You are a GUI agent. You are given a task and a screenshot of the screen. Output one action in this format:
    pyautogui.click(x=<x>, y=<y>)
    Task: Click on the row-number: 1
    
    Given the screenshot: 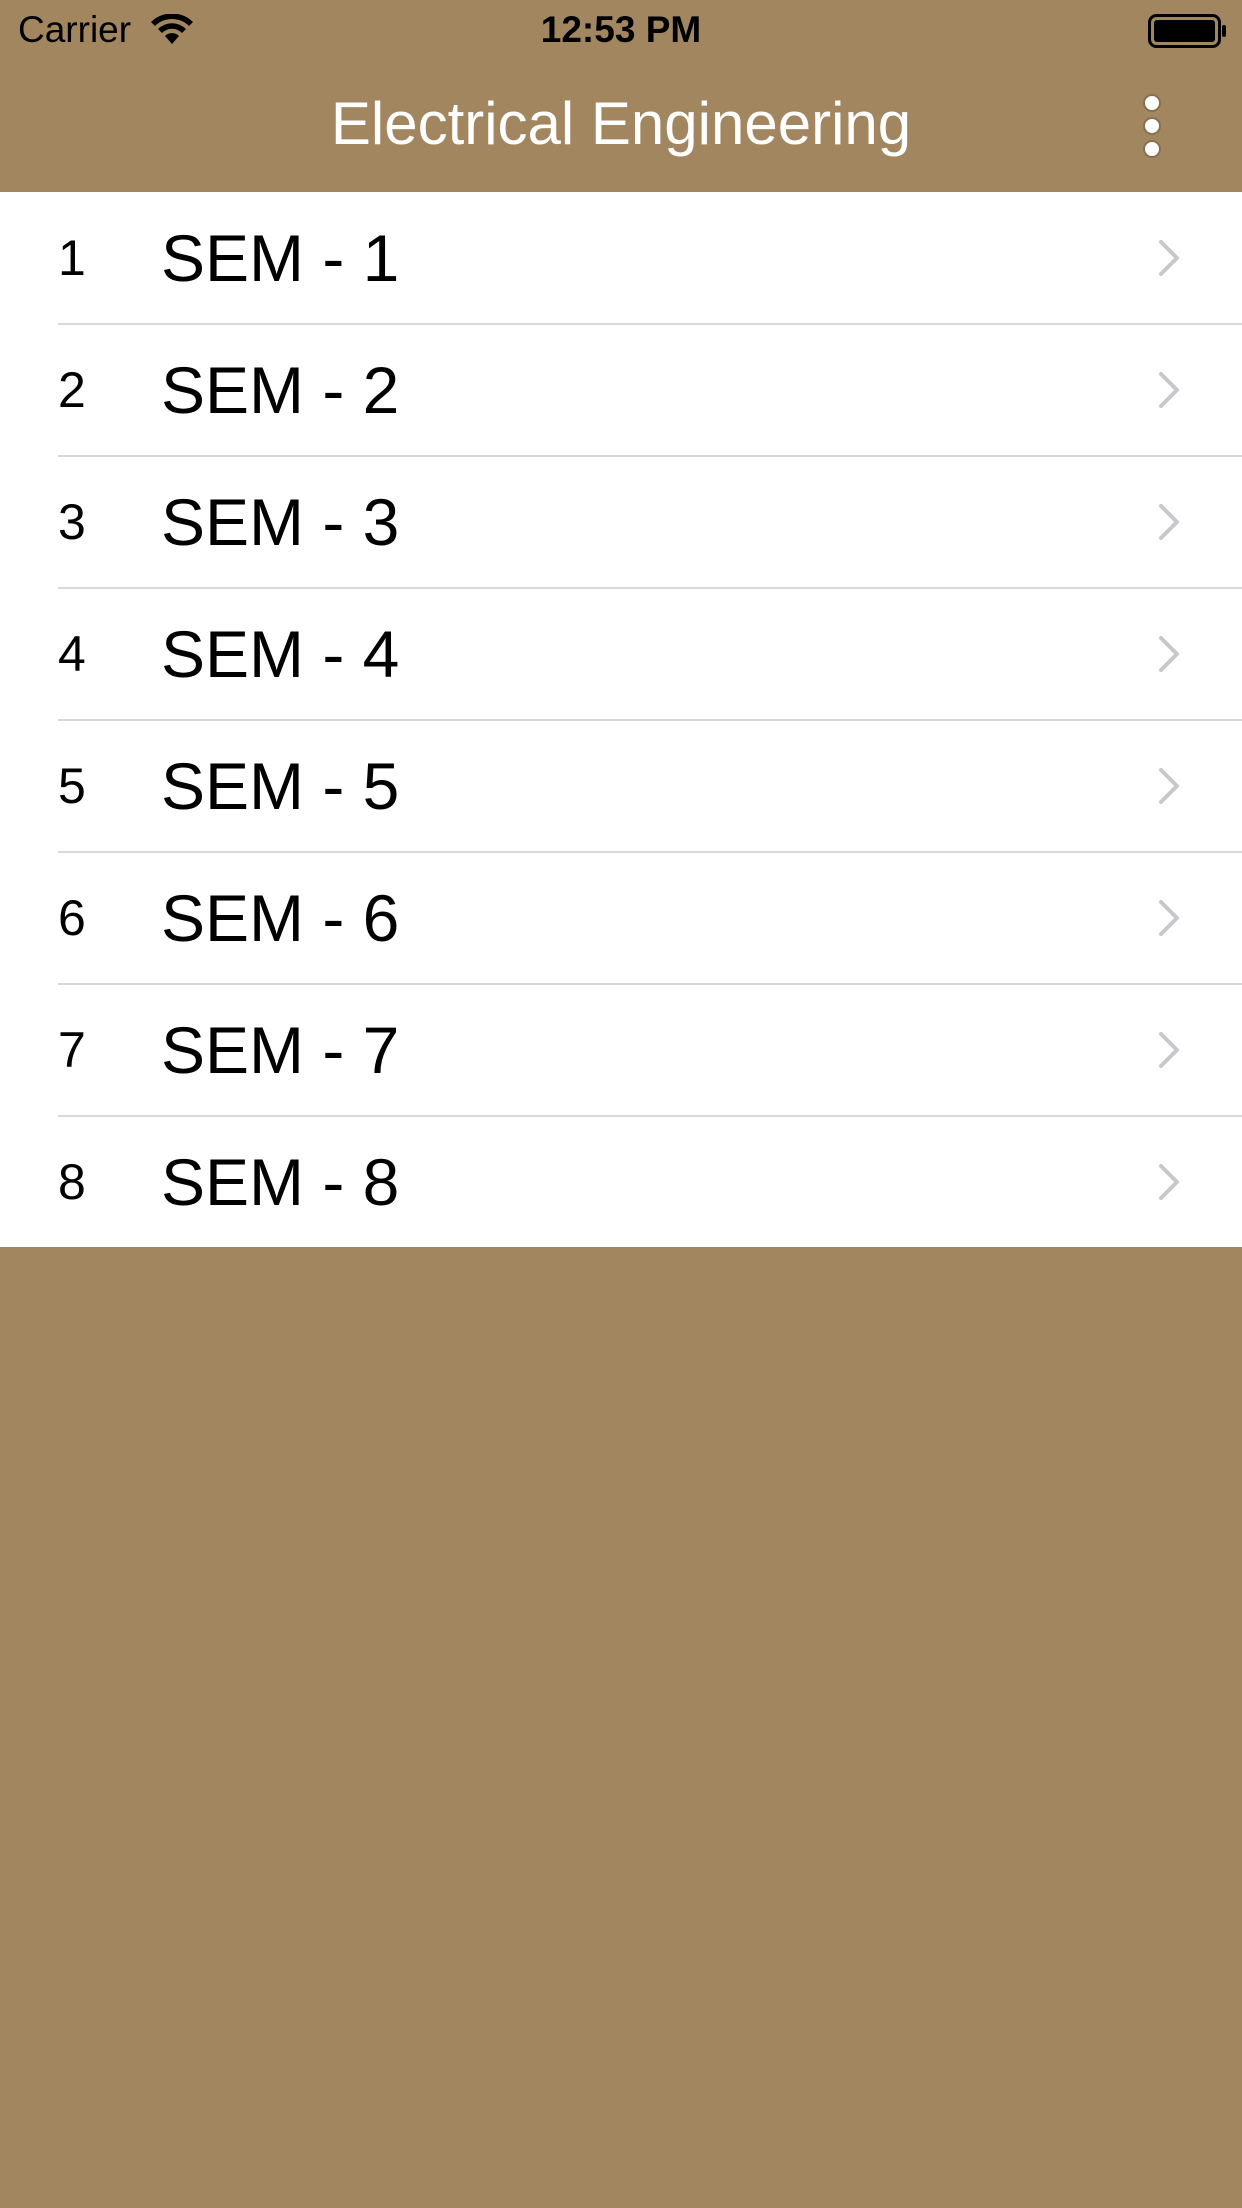 What is the action you would take?
    pyautogui.click(x=72, y=258)
    